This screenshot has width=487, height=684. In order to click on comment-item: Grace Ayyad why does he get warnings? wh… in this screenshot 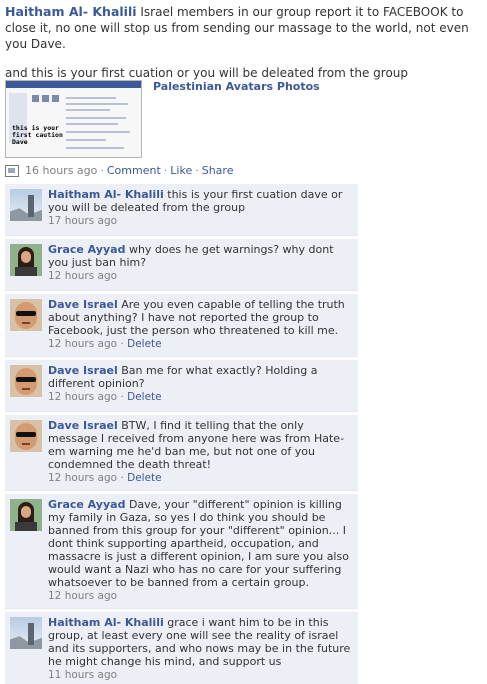, I will do `click(181, 265)`.